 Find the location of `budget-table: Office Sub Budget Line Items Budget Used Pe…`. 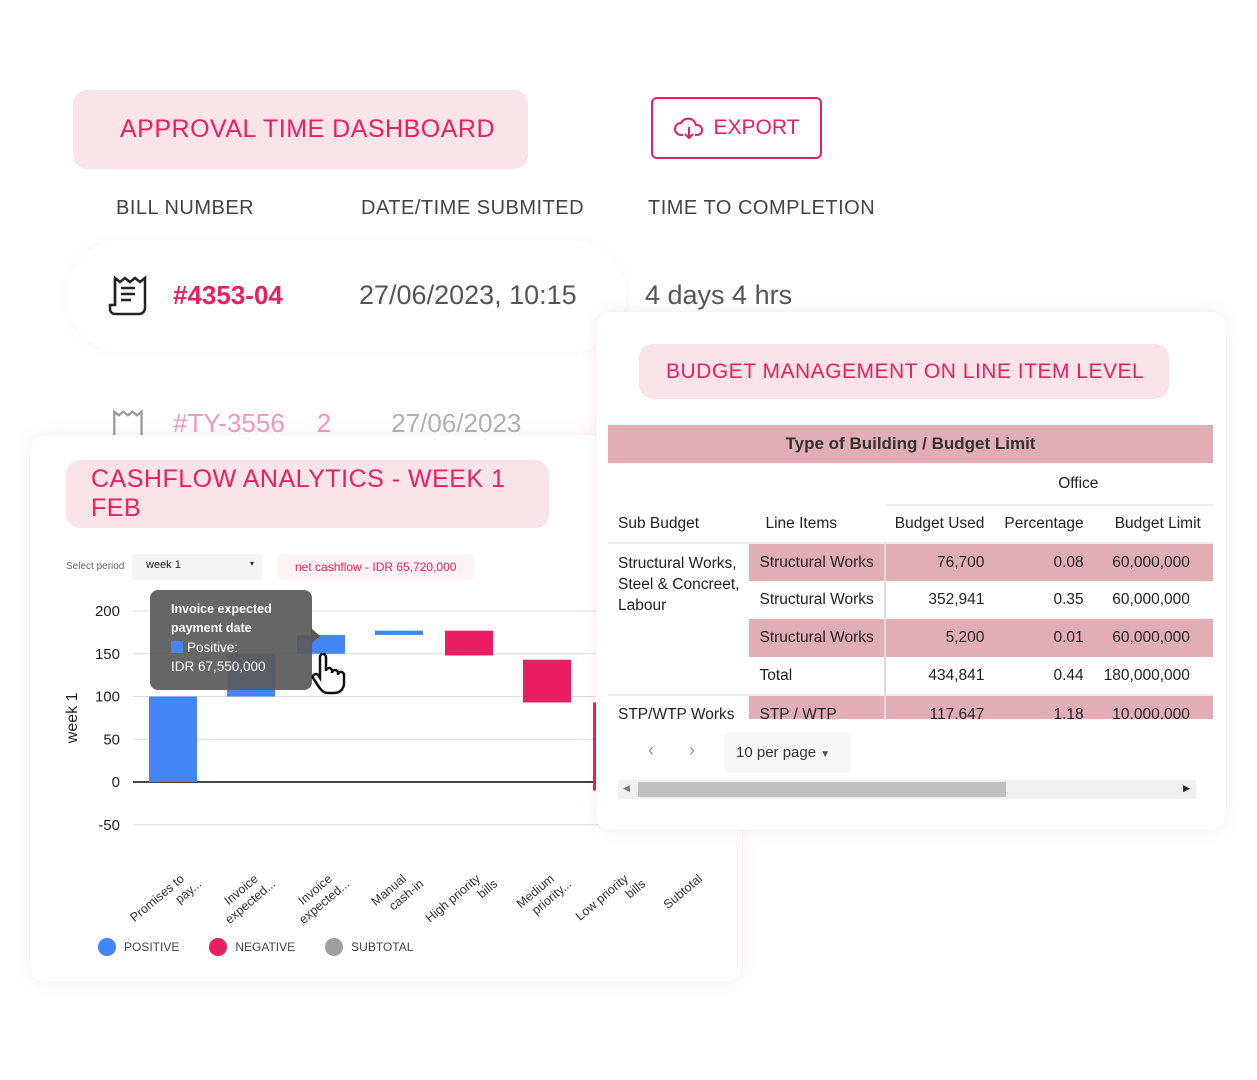

budget-table: Office Sub Budget Line Items Budget Used Pe… is located at coordinates (910, 591).